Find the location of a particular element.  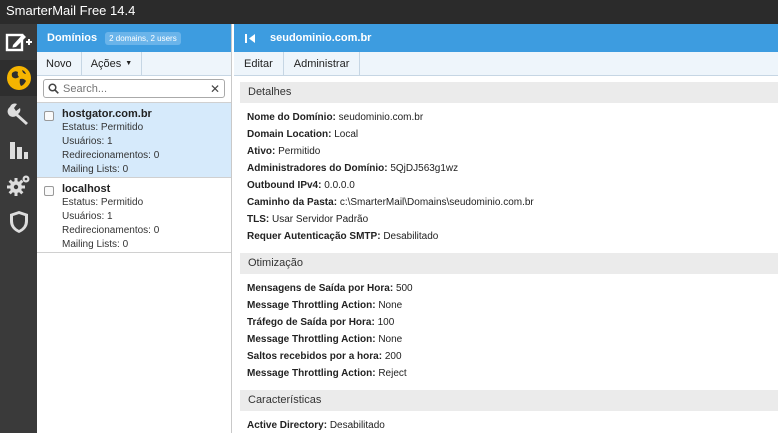

close-icon: ✕ is located at coordinates (215, 89).